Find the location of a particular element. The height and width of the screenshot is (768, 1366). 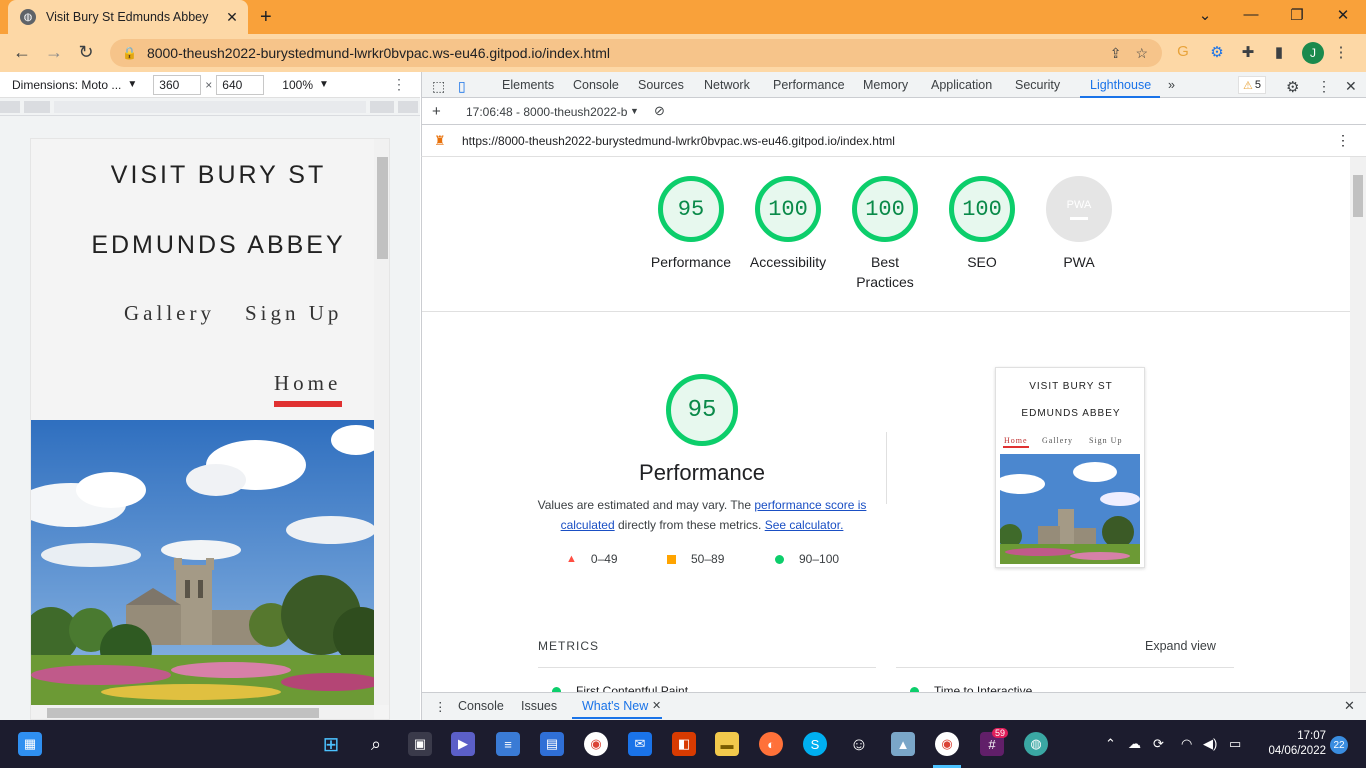

device-height-input: 640 is located at coordinates (240, 84).